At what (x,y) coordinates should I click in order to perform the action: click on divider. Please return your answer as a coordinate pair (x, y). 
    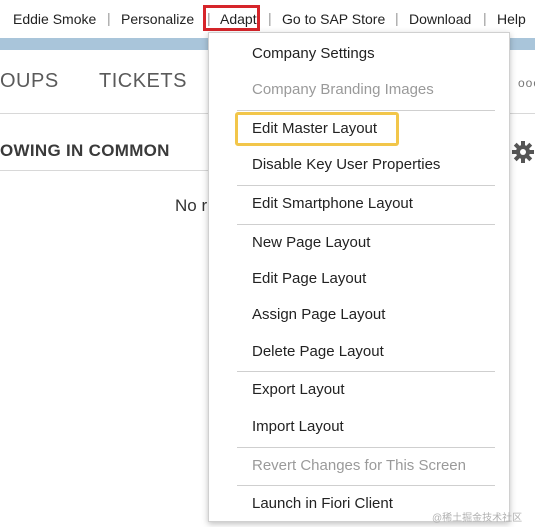
    Looking at the image, I should click on (104, 170).